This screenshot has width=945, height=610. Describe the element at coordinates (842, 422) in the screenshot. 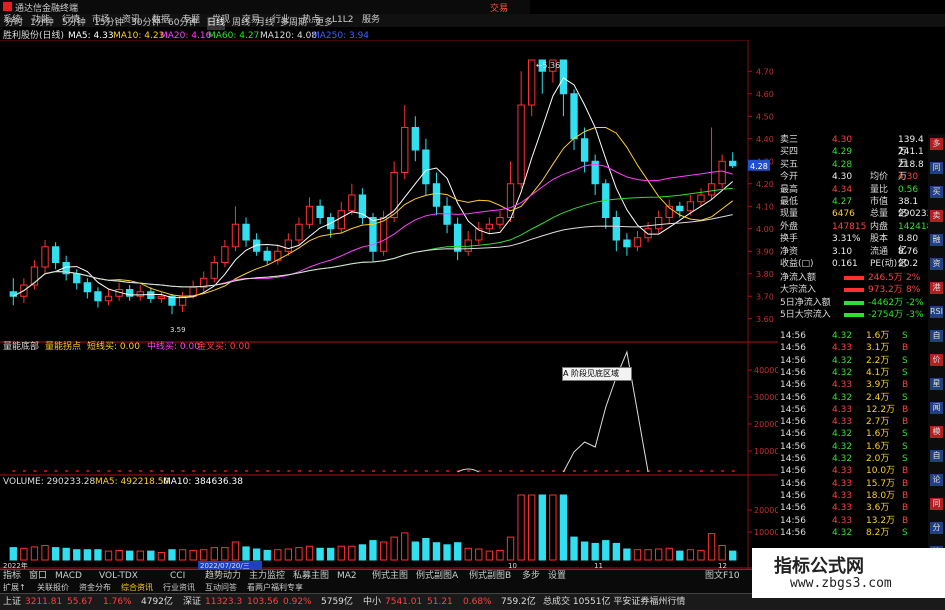

I see `tick-price: 4.33` at that location.